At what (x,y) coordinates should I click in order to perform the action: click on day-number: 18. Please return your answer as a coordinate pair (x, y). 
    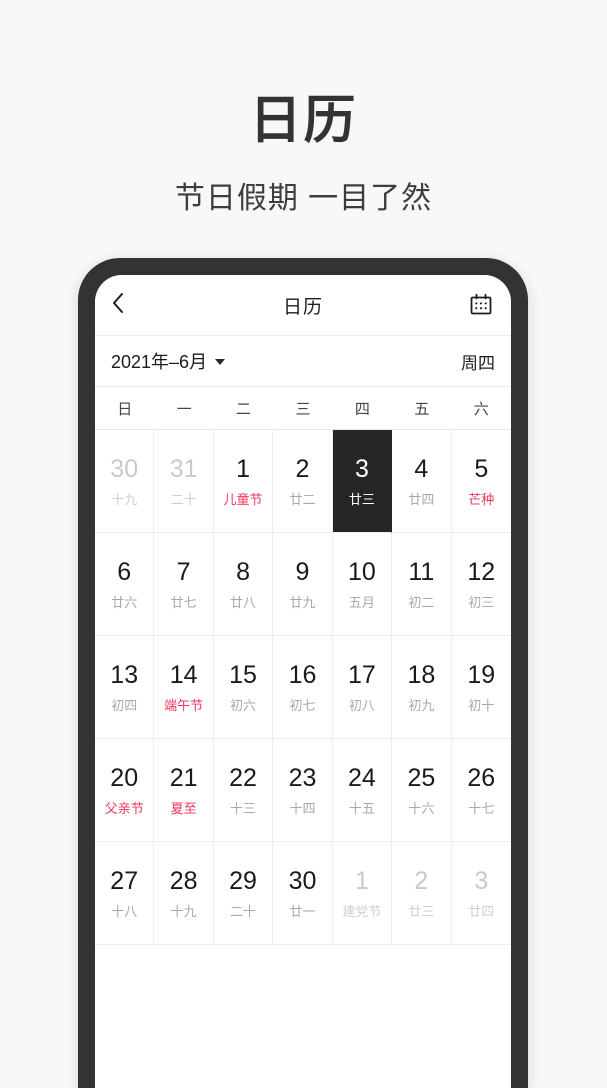
    Looking at the image, I should click on (421, 674).